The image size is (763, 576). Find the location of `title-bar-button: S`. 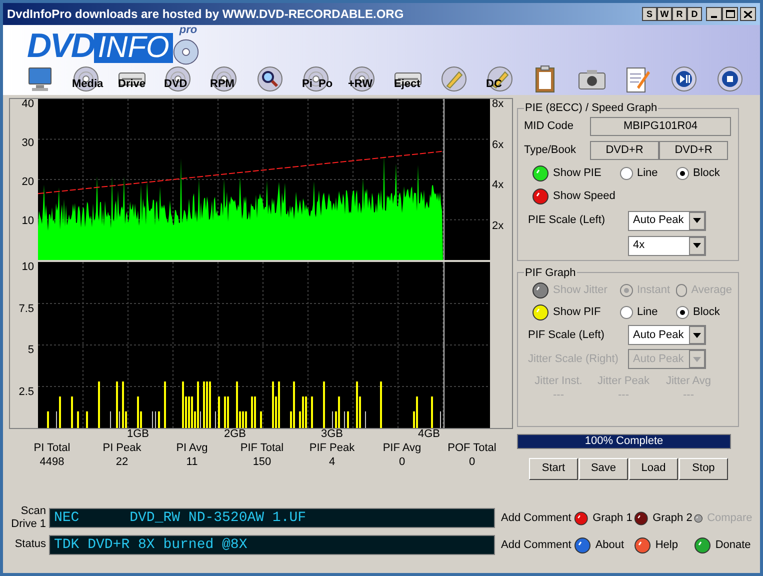

title-bar-button: S is located at coordinates (649, 14).